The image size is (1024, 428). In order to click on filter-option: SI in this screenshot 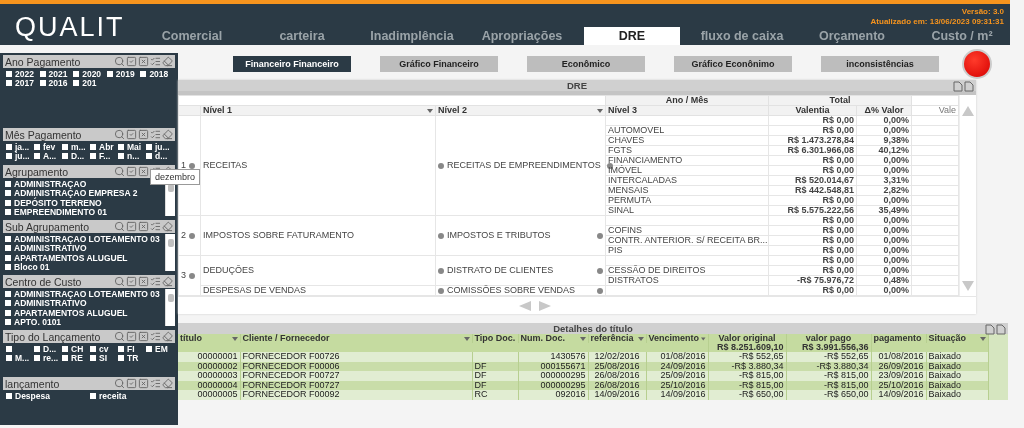, I will do `click(103, 358)`.